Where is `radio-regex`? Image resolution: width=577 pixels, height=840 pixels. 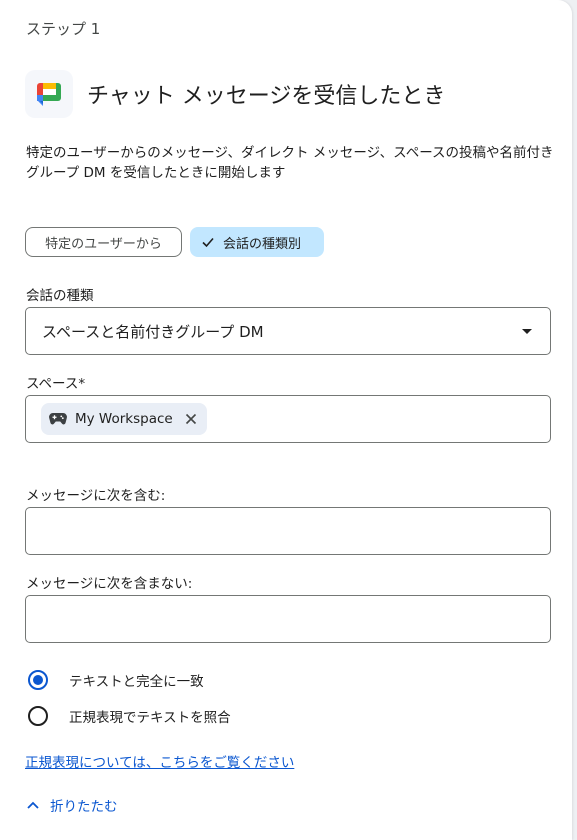 radio-regex is located at coordinates (38, 716).